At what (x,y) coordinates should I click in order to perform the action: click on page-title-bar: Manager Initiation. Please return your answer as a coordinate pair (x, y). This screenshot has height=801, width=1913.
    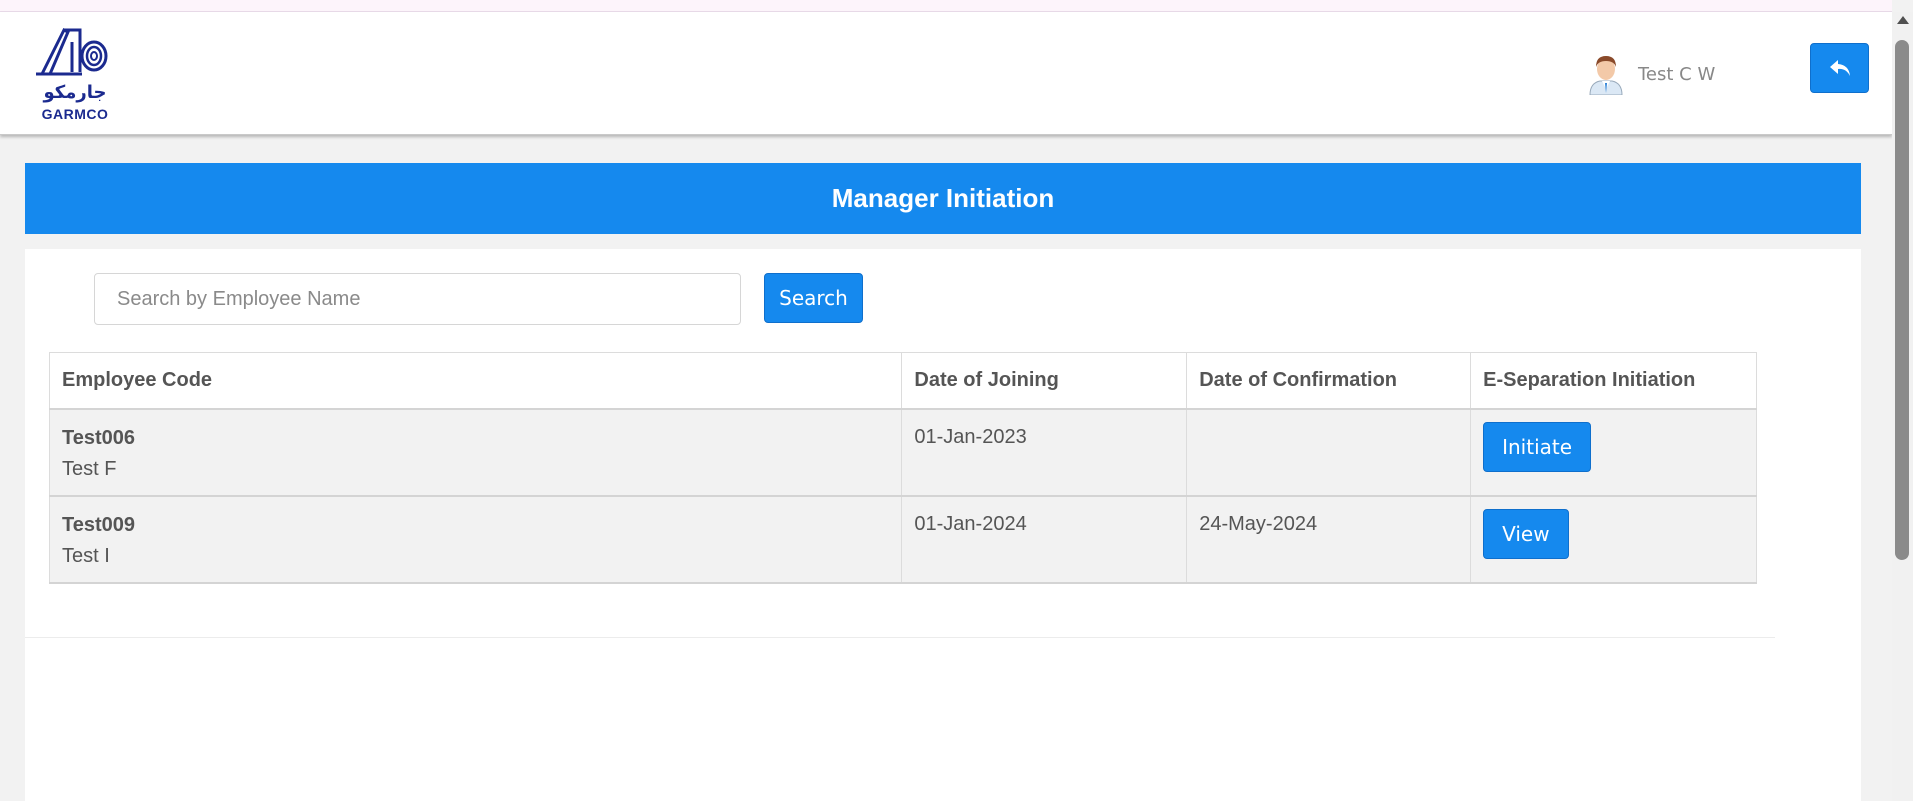
    Looking at the image, I should click on (943, 198).